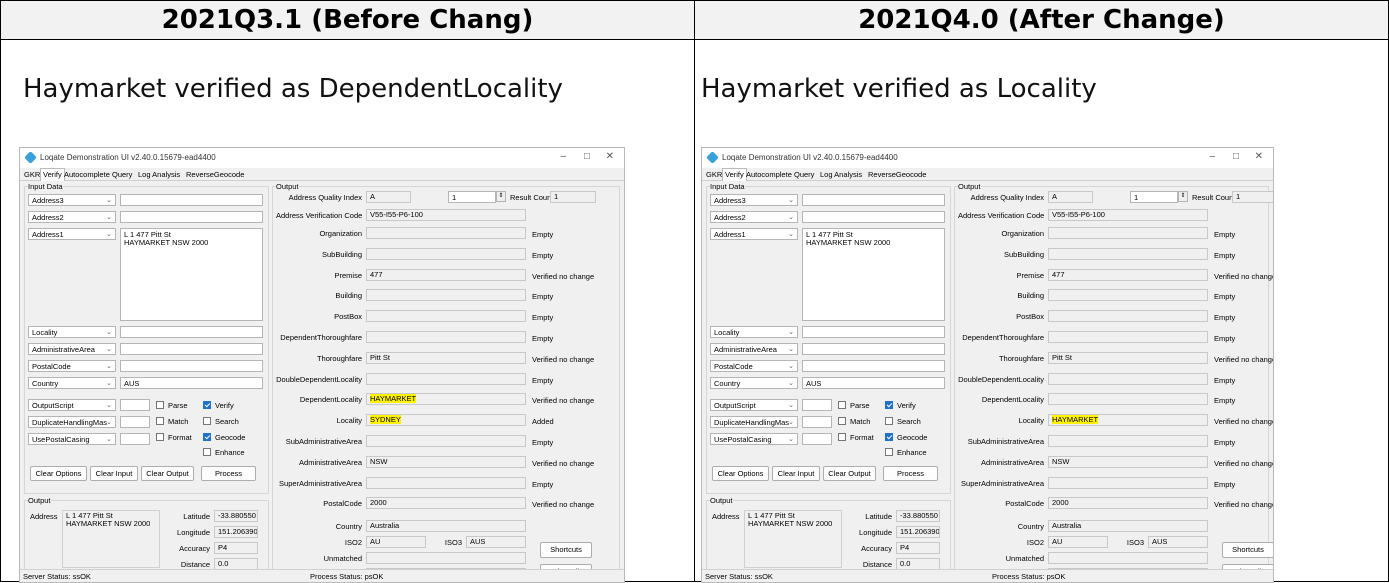  I want to click on field-value: 2000, so click(446, 503).